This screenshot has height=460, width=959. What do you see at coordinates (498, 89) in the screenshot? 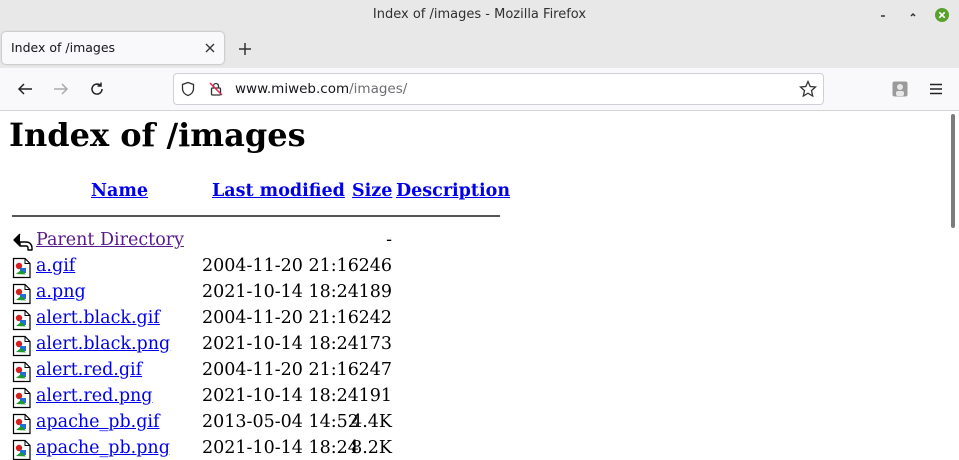
I see `url-bar: www.miweb.com/images/` at bounding box center [498, 89].